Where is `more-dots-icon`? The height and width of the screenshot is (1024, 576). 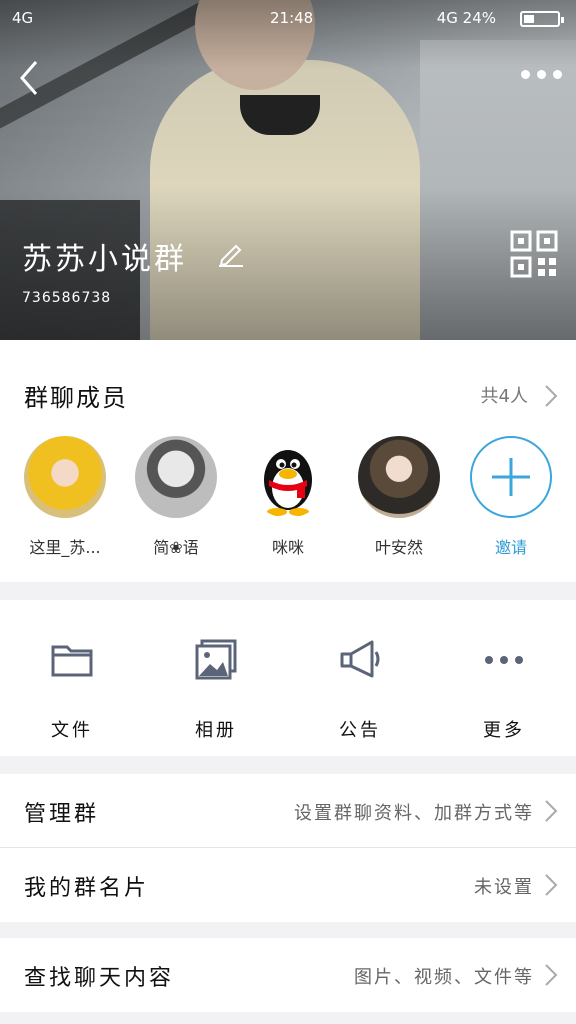 more-dots-icon is located at coordinates (504, 660).